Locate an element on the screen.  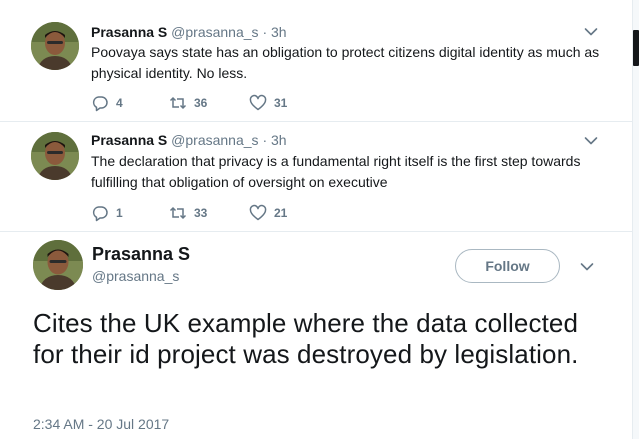
reply-button: 1 is located at coordinates (107, 213).